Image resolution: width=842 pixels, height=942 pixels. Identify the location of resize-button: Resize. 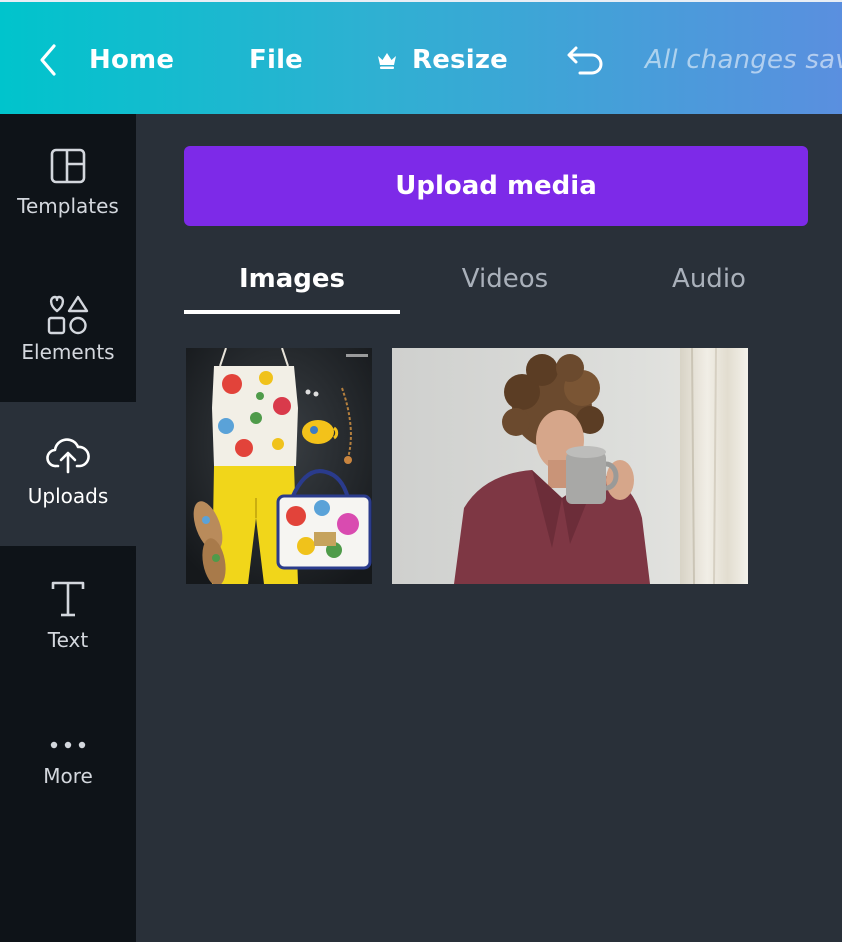
(442, 60).